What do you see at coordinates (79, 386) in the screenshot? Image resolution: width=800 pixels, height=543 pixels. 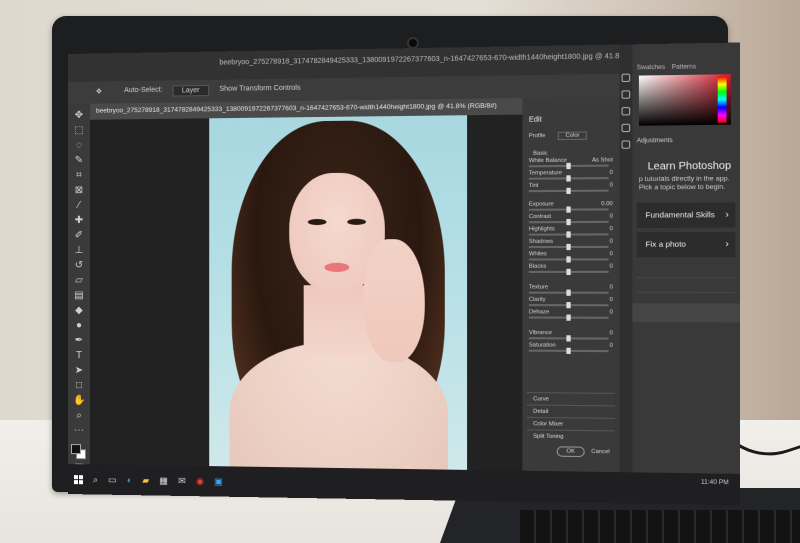 I see `rectangle-icon: □` at bounding box center [79, 386].